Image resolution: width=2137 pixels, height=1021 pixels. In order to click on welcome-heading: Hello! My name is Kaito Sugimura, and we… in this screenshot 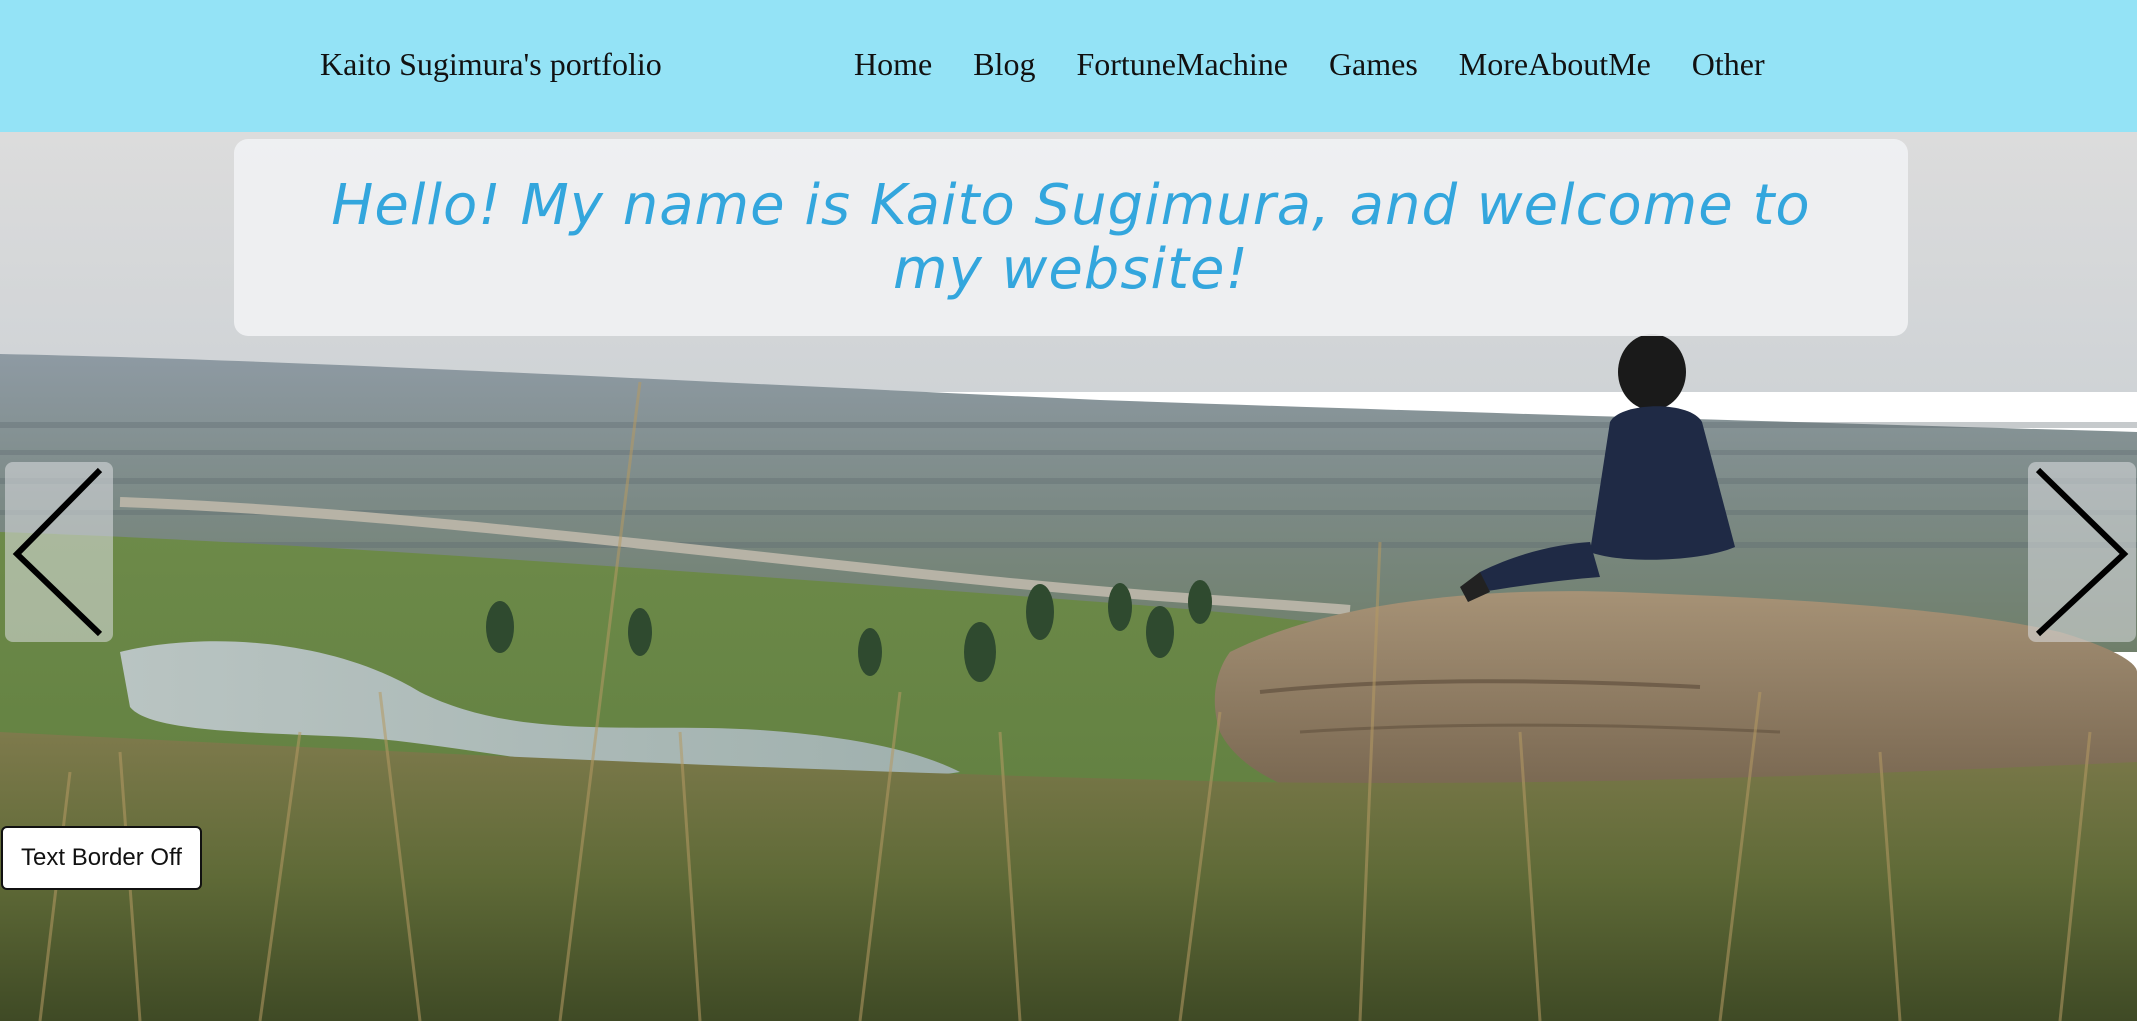, I will do `click(1071, 237)`.